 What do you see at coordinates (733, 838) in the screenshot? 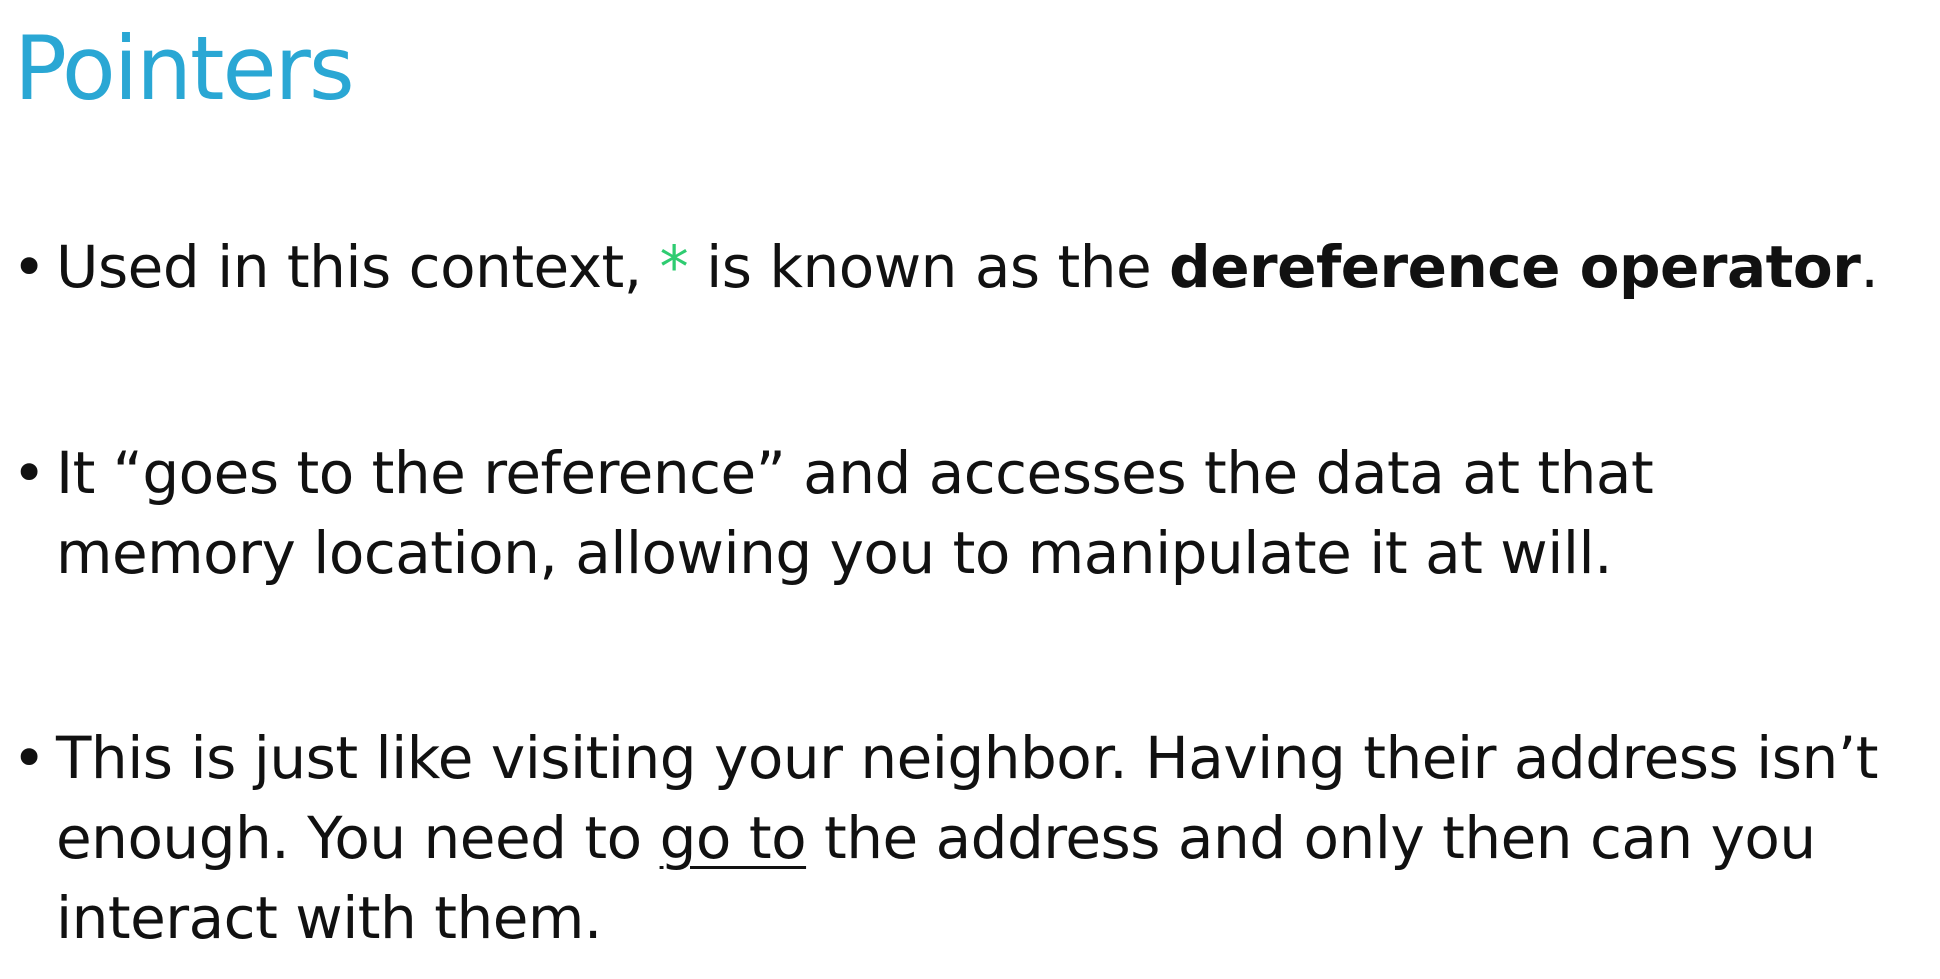
I see `underlined-phrase: go to` at bounding box center [733, 838].